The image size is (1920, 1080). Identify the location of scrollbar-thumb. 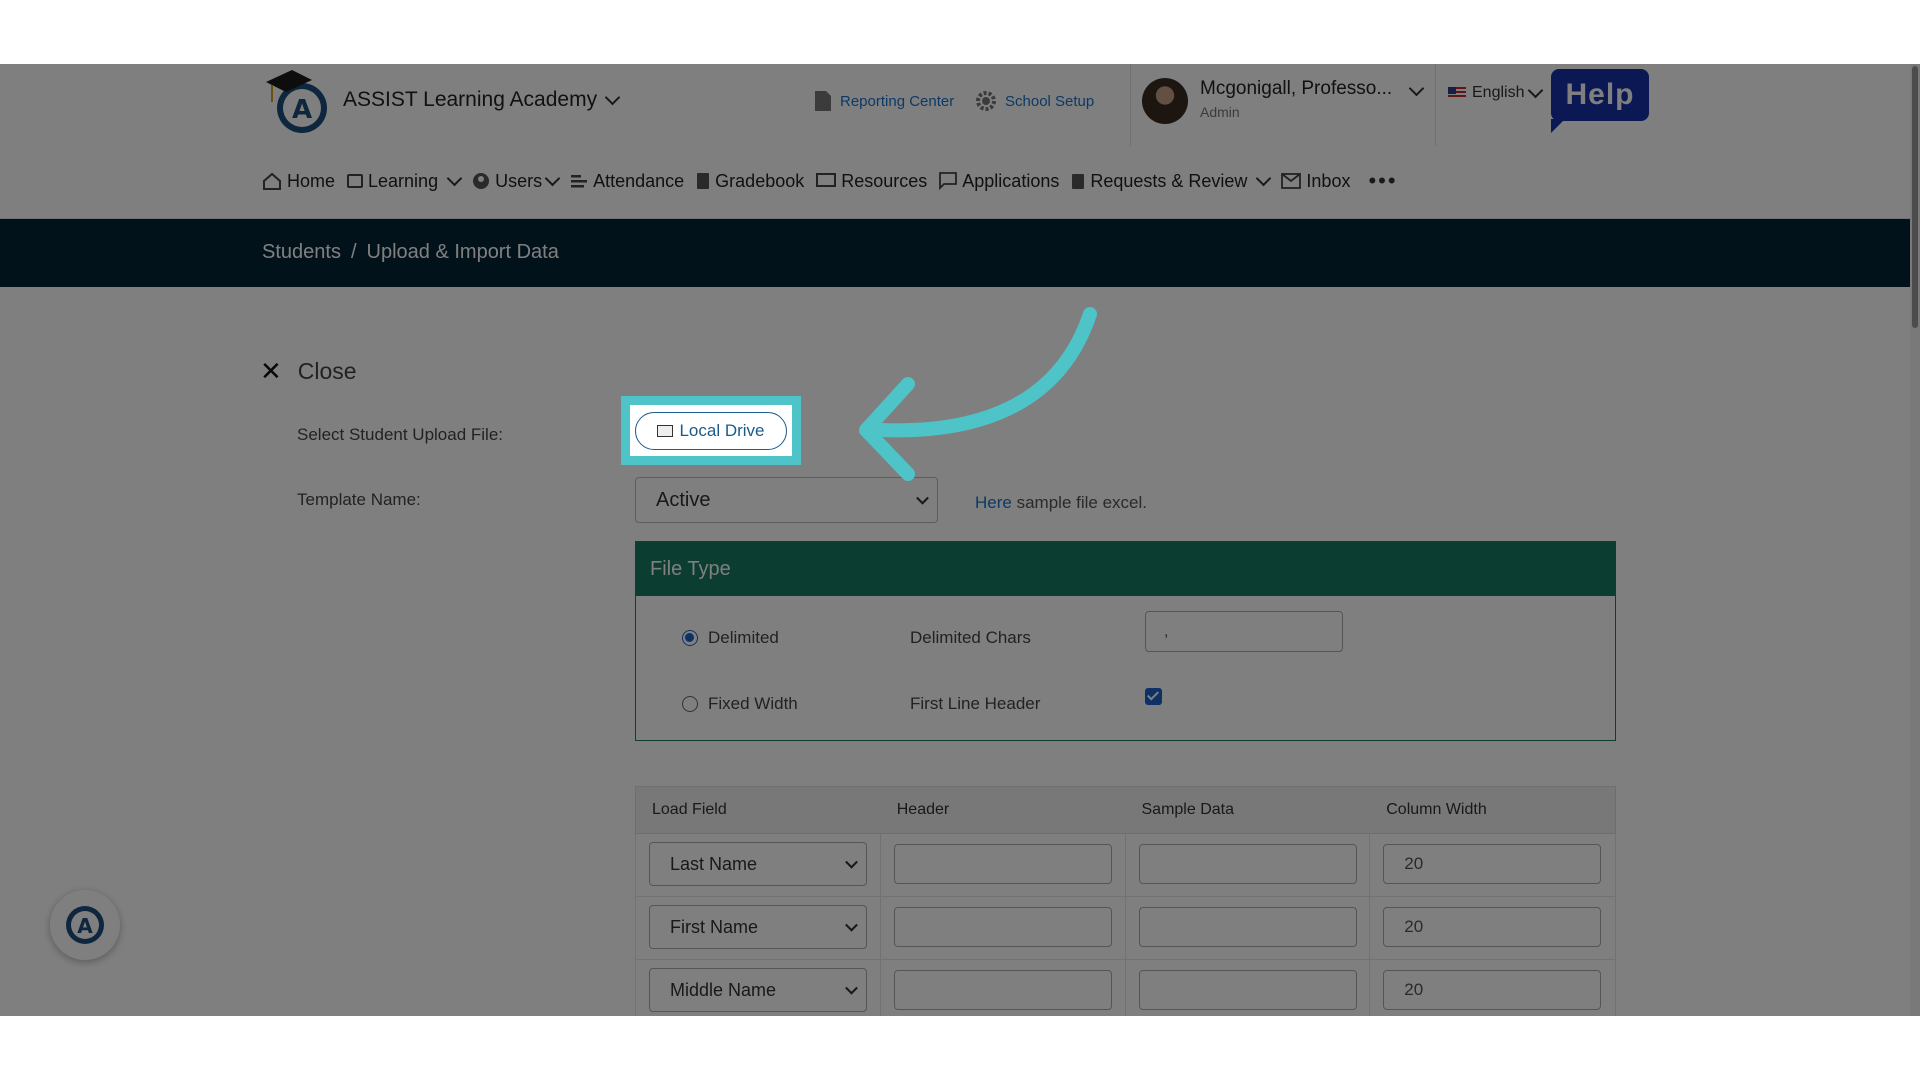
(1915, 197).